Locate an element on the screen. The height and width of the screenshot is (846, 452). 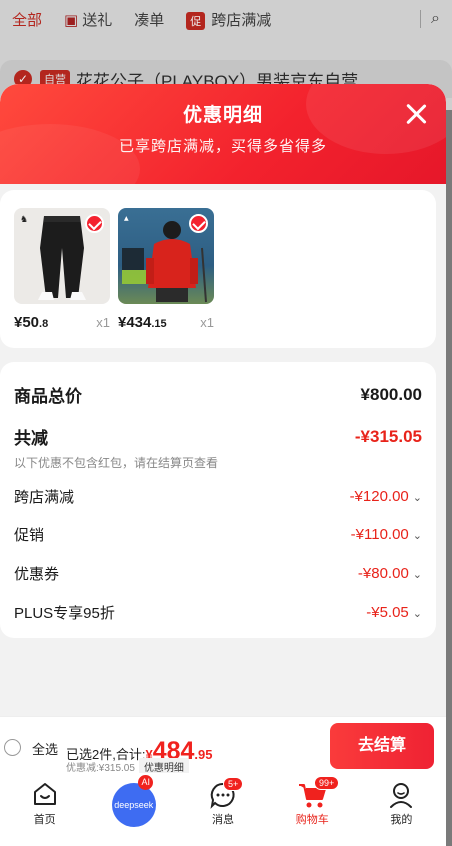
ai-badge: AI is located at coordinates (146, 782).